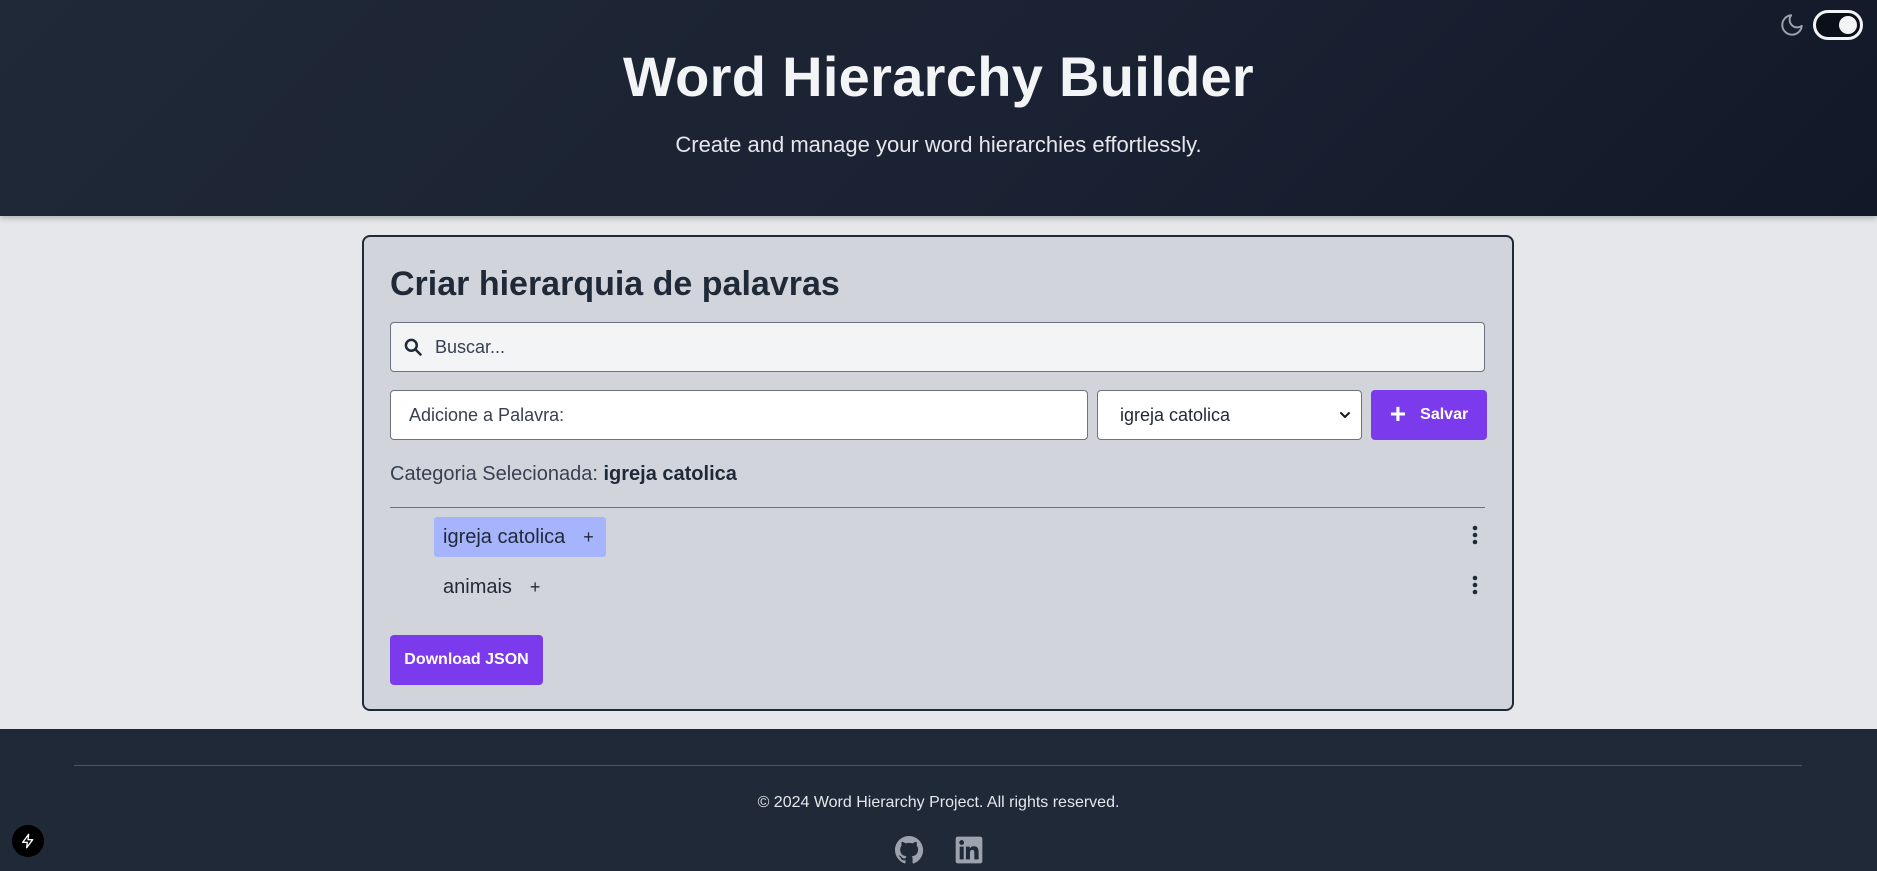  Describe the element at coordinates (504, 536) in the screenshot. I see `tree-item-label: igreja catolica` at that location.